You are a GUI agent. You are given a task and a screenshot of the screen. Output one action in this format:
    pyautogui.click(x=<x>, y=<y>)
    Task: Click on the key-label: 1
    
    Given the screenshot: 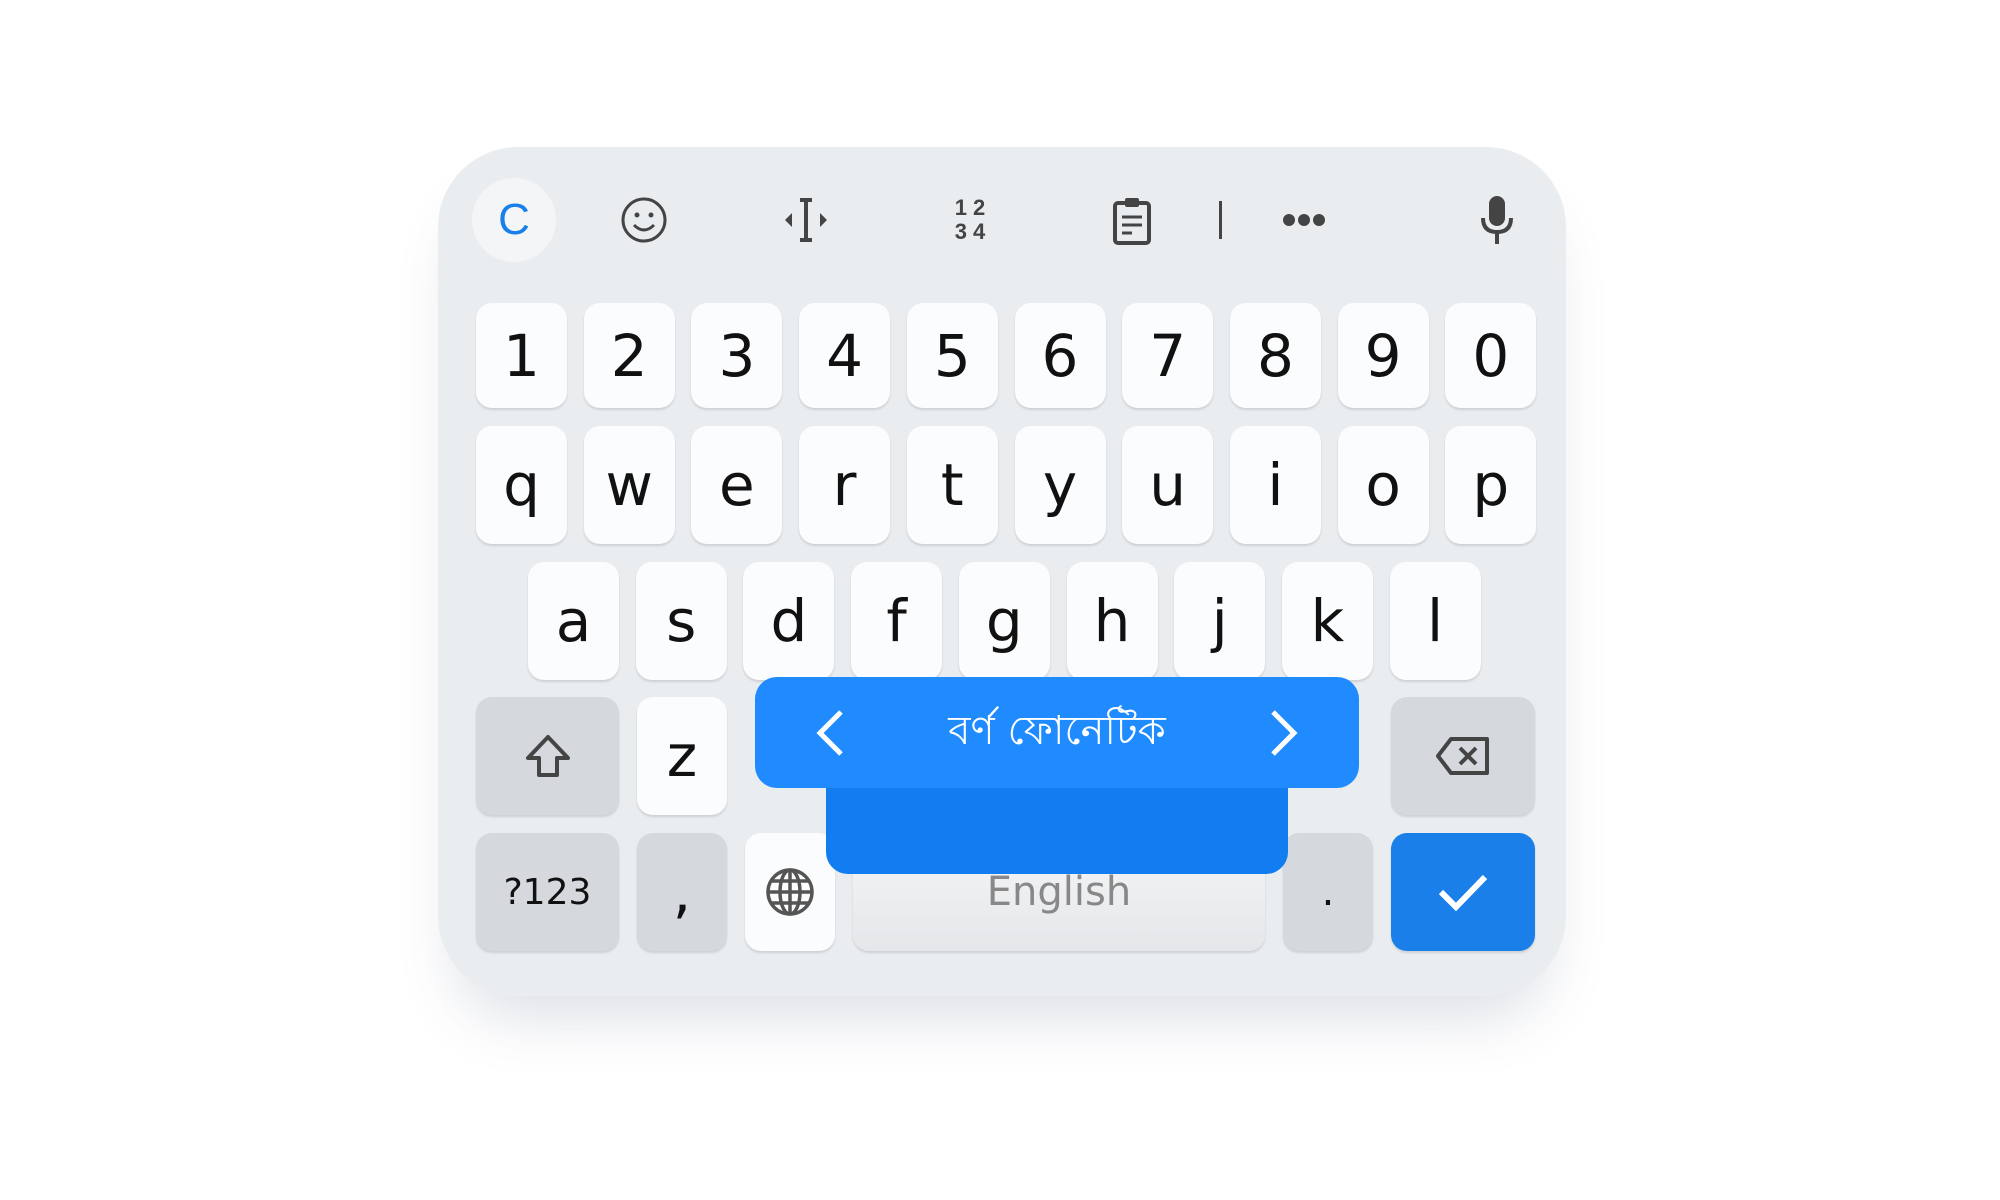 What is the action you would take?
    pyautogui.click(x=521, y=355)
    